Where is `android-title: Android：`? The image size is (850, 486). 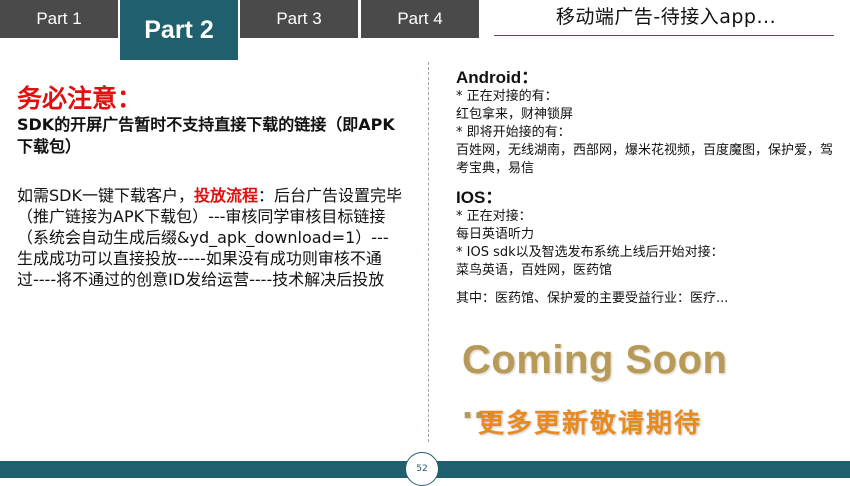
android-title: Android： is located at coordinates (497, 77).